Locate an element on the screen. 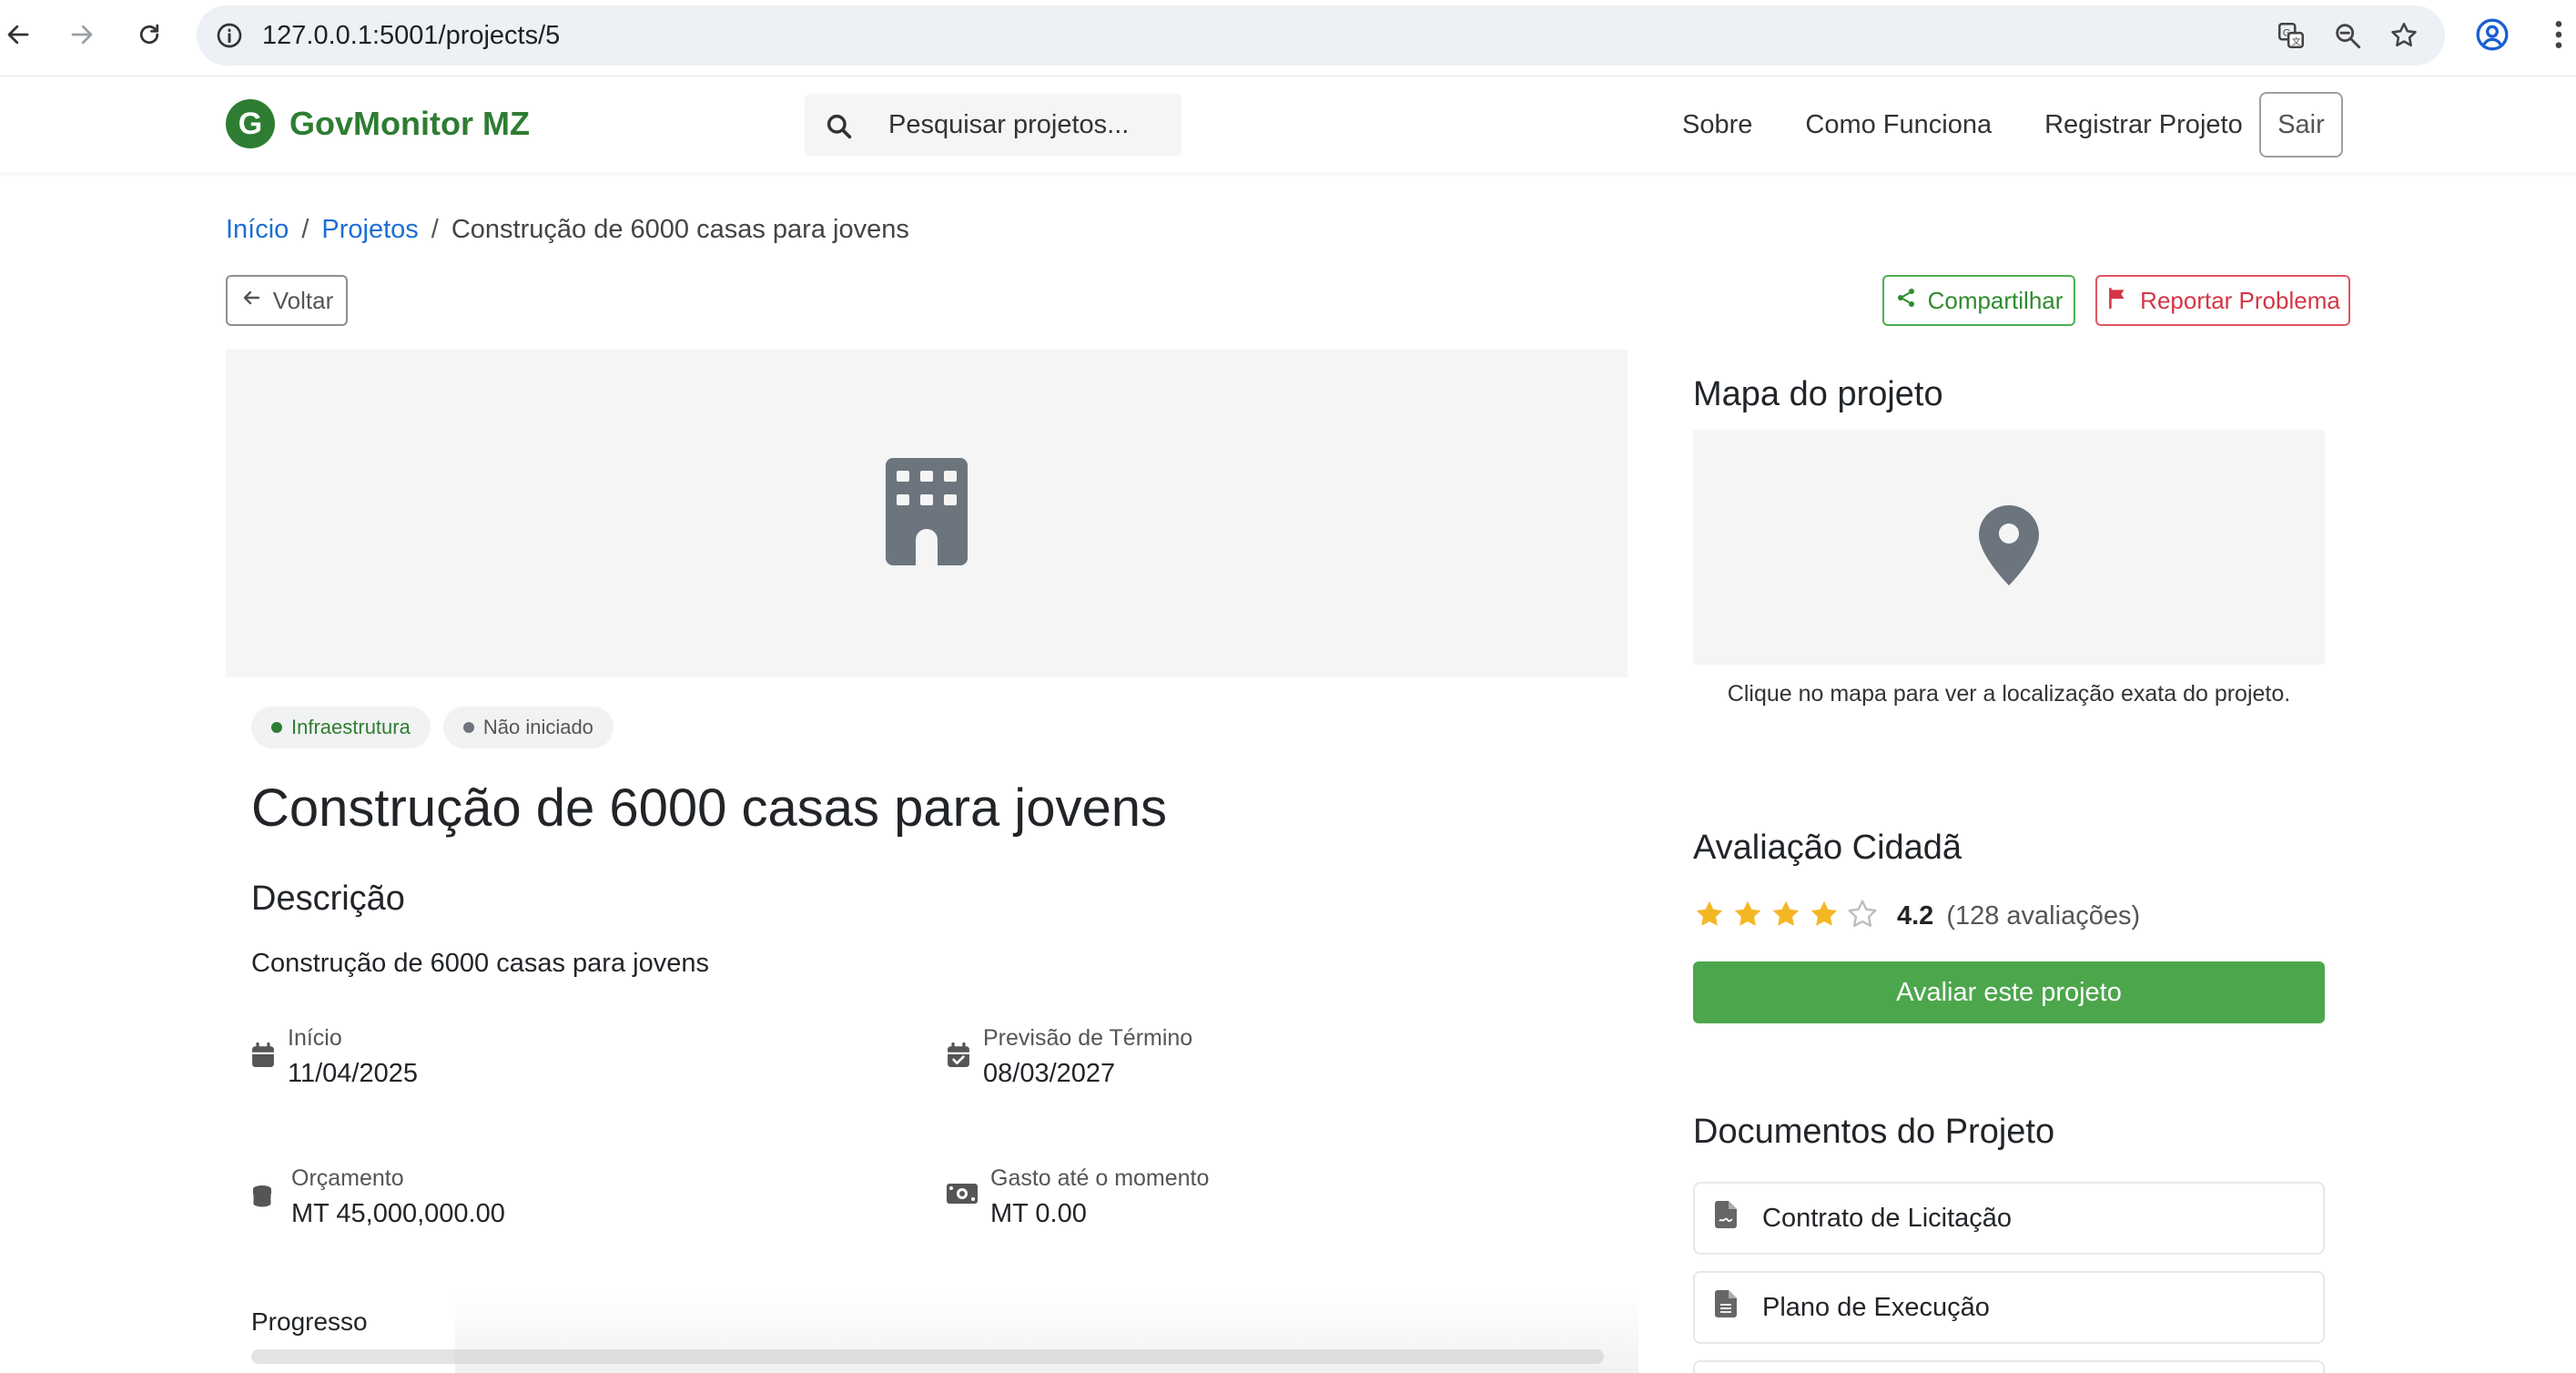 The image size is (2576, 1373). svg-text: 文 is located at coordinates (2296, 41).